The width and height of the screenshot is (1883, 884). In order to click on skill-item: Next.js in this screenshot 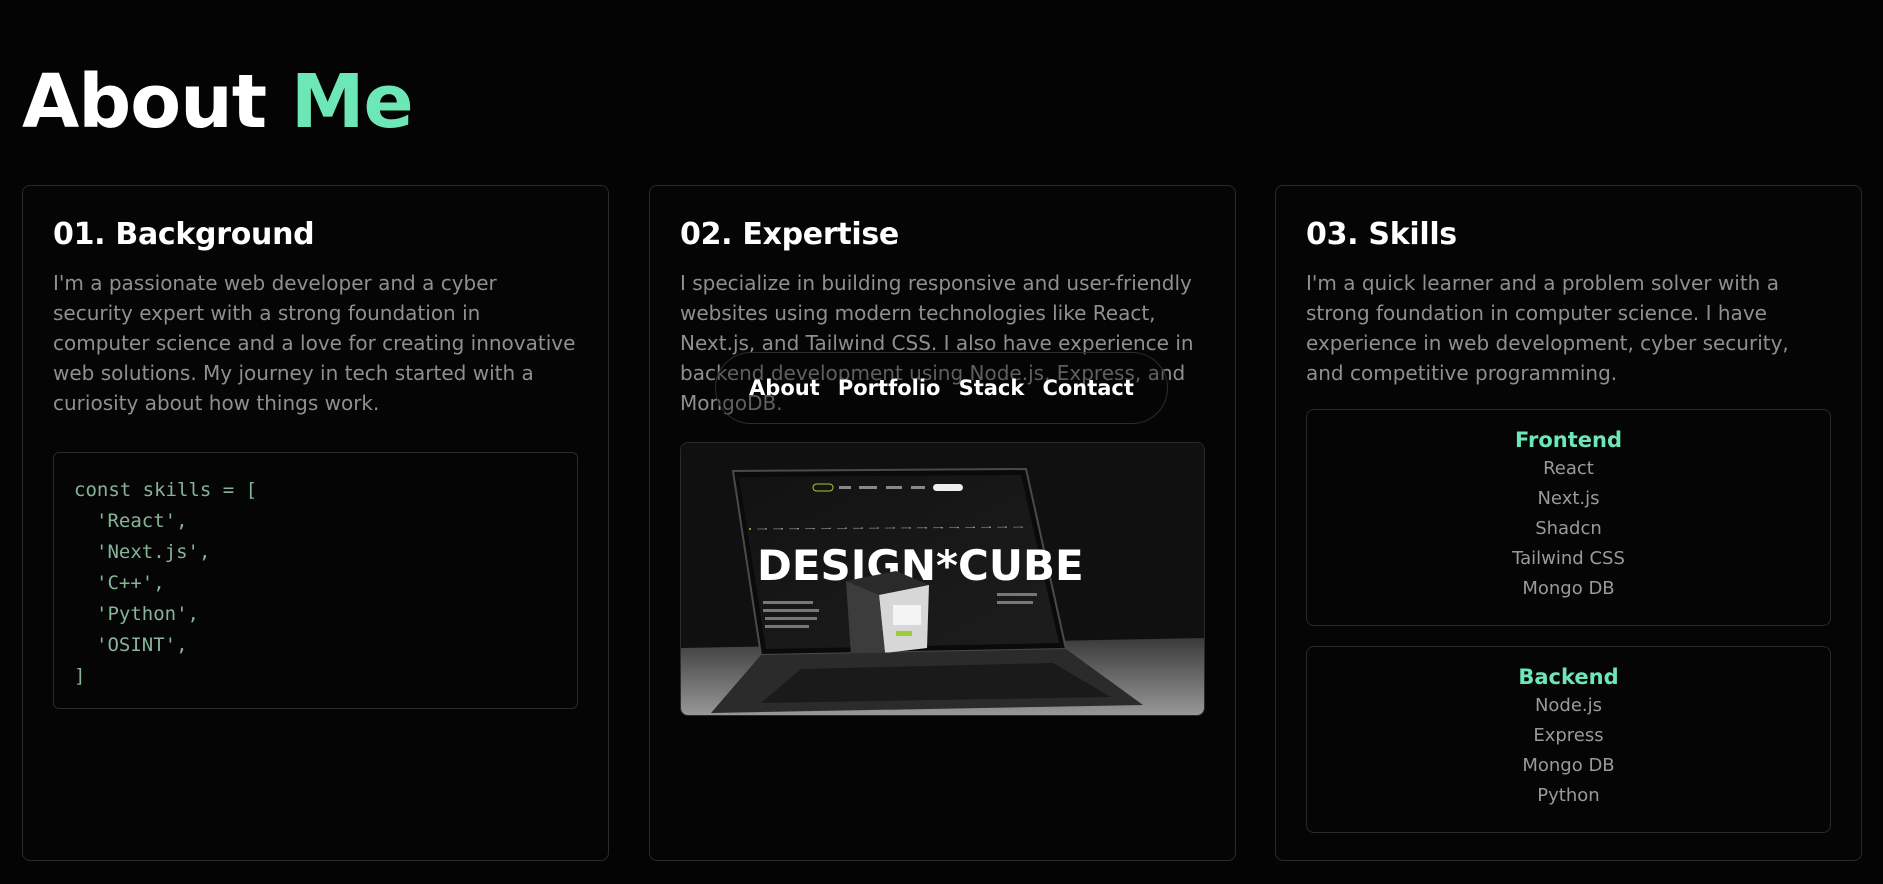, I will do `click(1568, 498)`.